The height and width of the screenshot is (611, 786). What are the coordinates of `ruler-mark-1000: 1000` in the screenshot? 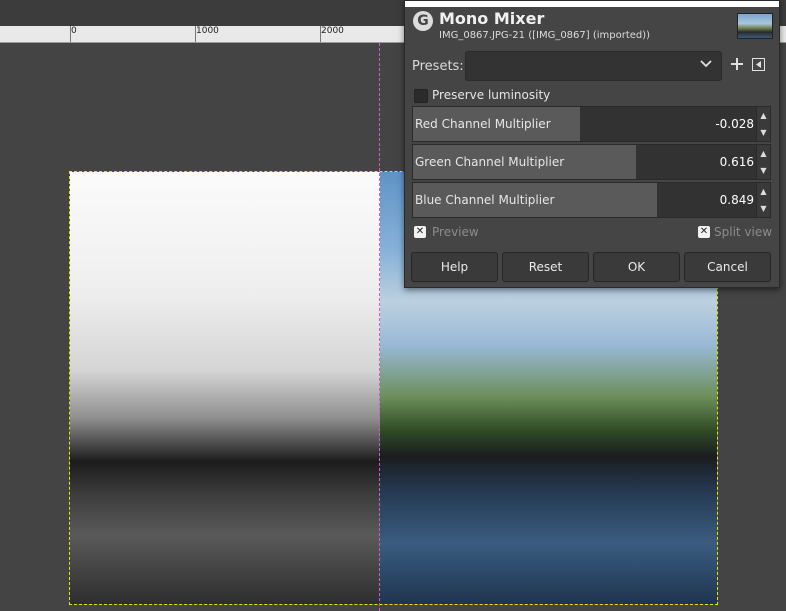 It's located at (207, 31).